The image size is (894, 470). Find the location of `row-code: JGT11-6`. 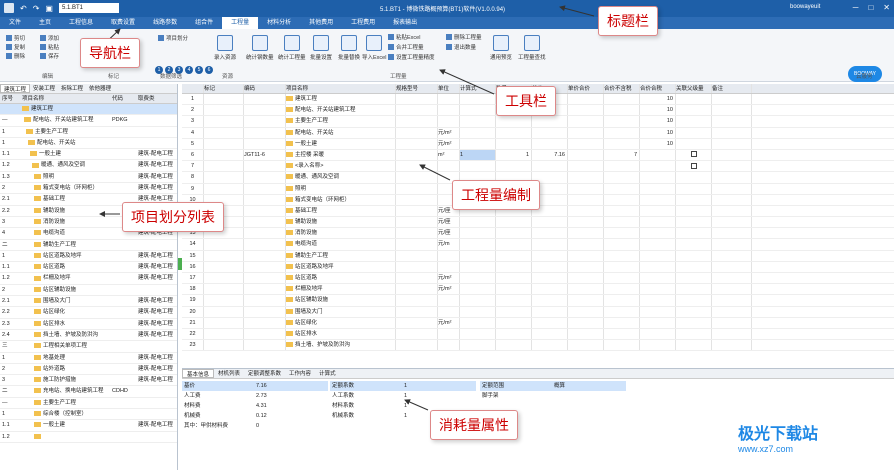

row-code: JGT11-6 is located at coordinates (265, 155).